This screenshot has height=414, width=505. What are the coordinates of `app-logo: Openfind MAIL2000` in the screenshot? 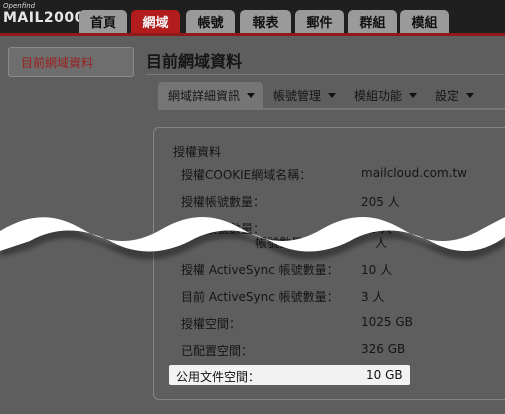 It's located at (44, 14).